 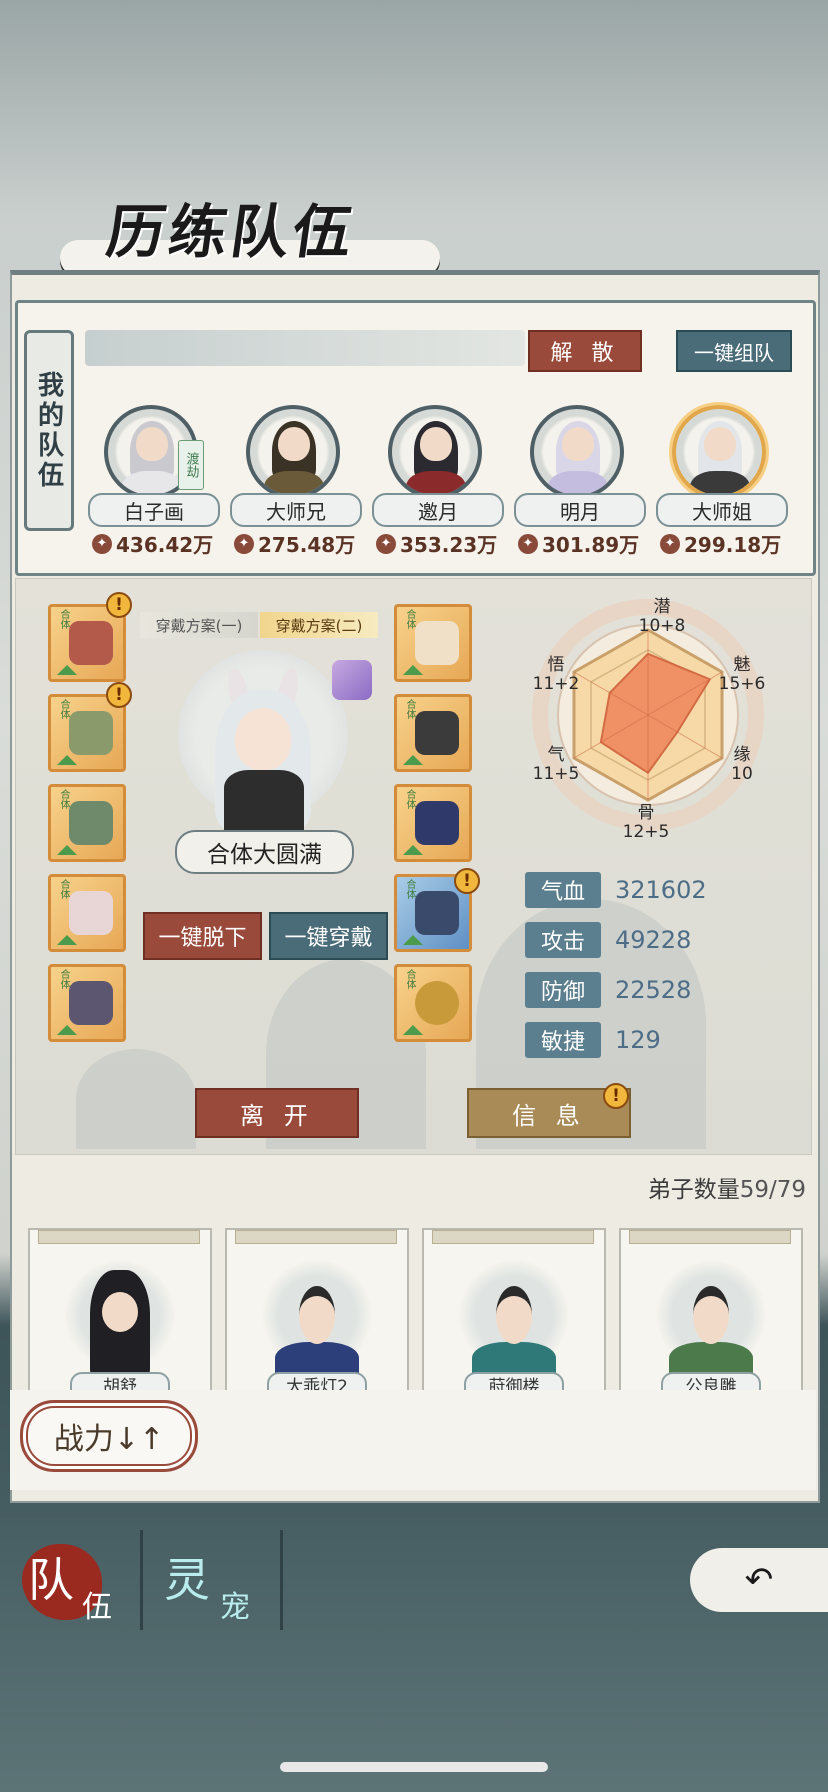 I want to click on member-name: 白子画, so click(x=154, y=510).